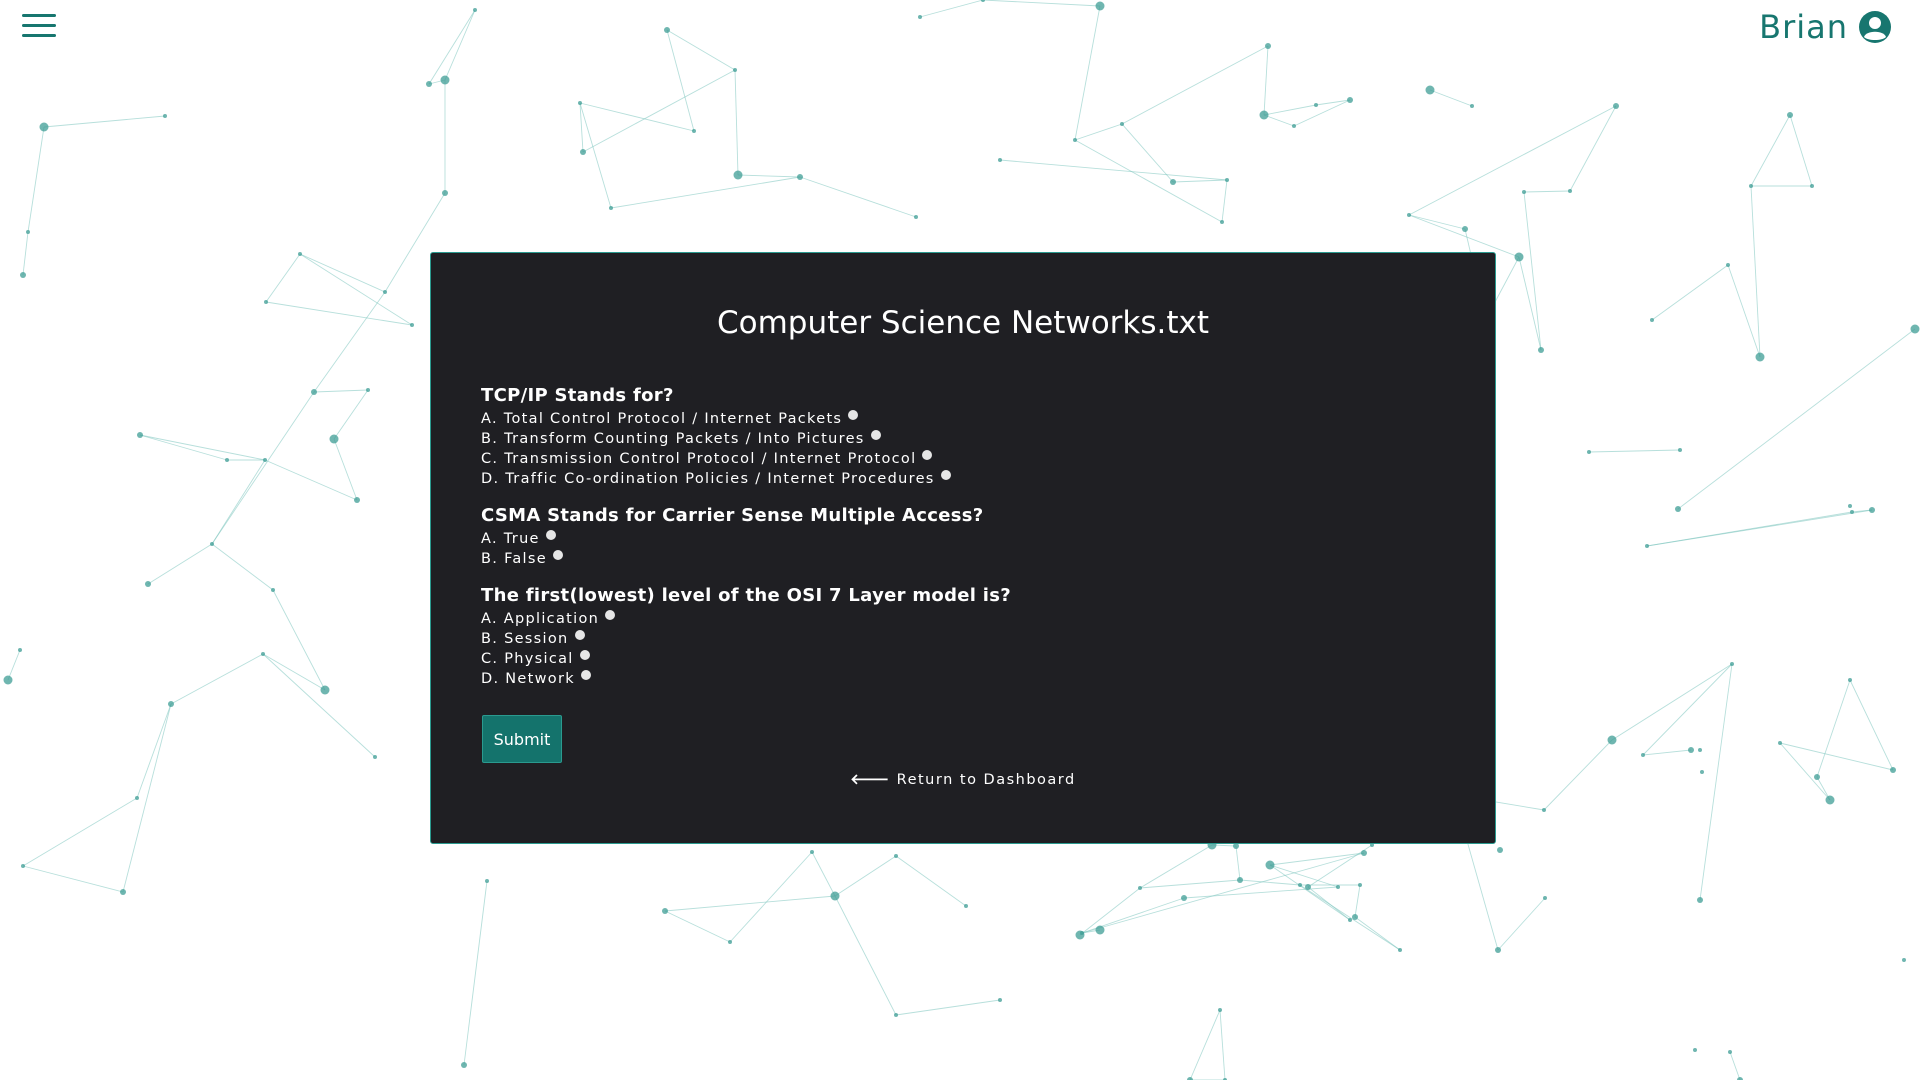  I want to click on user-menu: Brian, so click(1825, 27).